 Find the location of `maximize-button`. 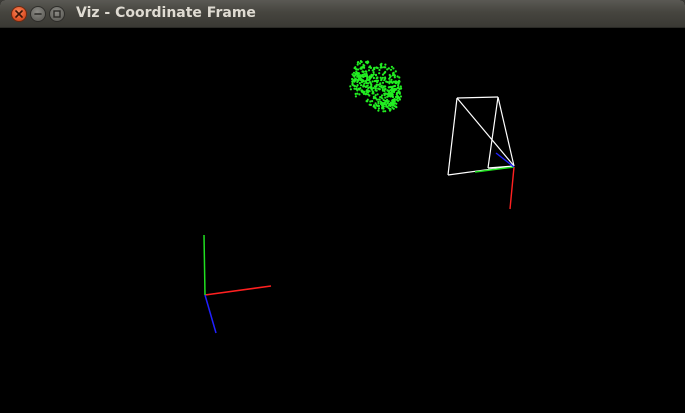

maximize-button is located at coordinates (57, 14).